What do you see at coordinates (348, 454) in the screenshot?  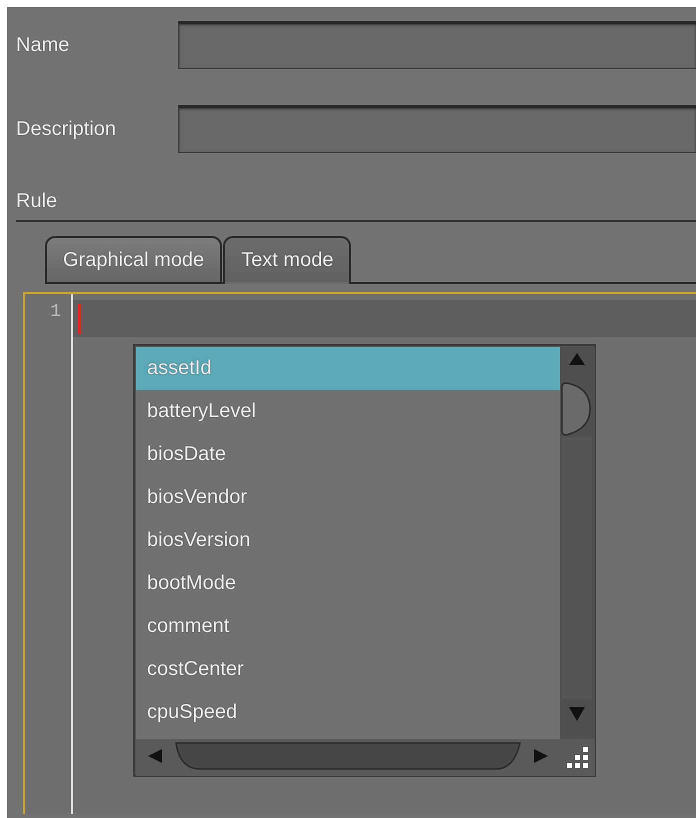 I see `completion-item: biosDate` at bounding box center [348, 454].